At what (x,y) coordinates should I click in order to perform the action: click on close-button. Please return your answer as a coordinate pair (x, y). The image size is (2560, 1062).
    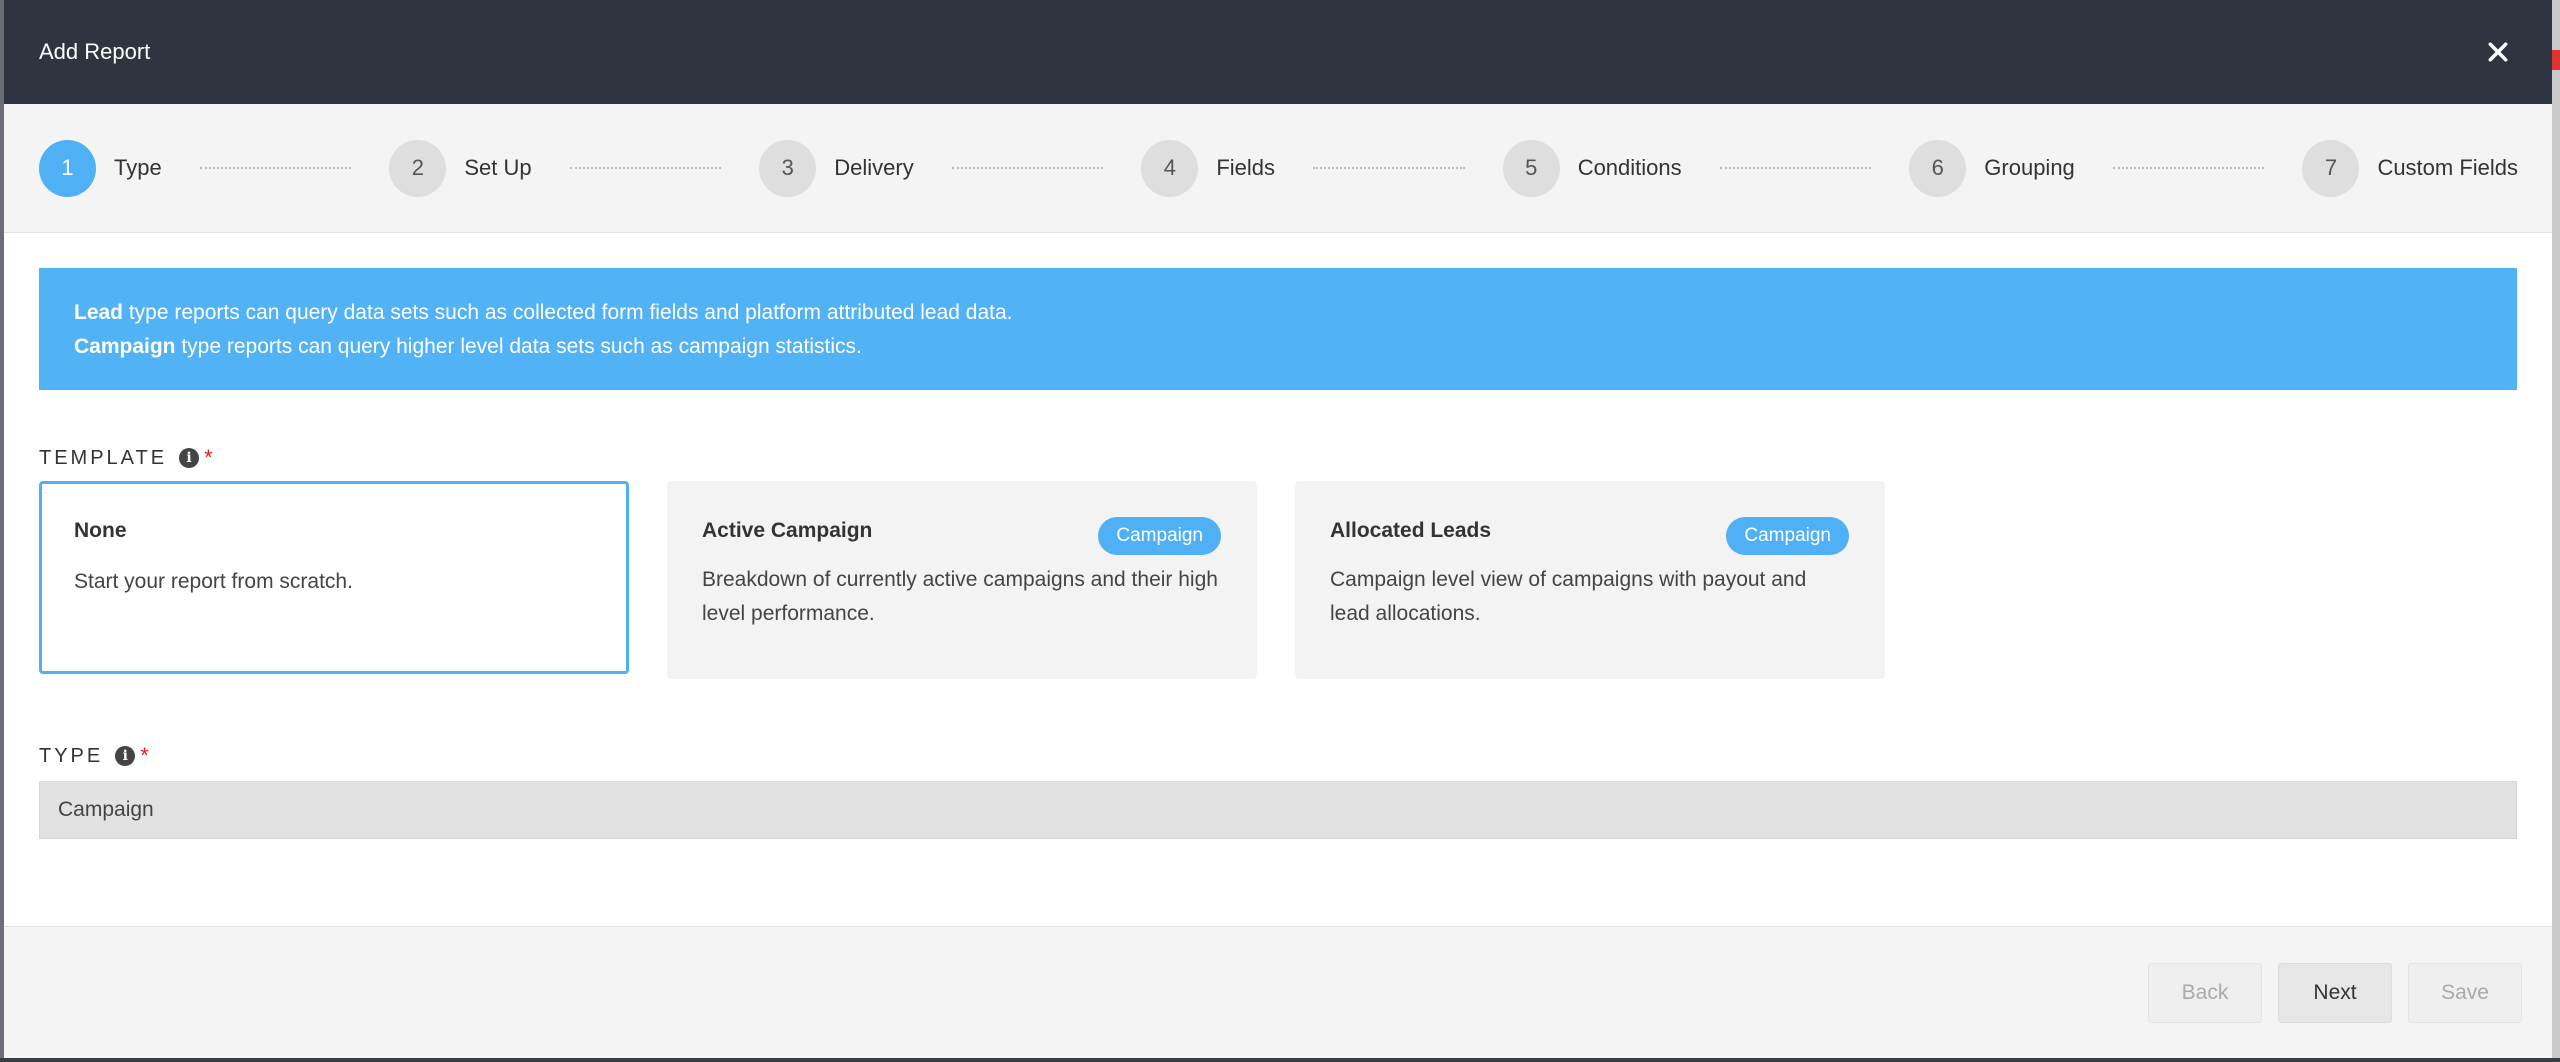
    Looking at the image, I should click on (2498, 52).